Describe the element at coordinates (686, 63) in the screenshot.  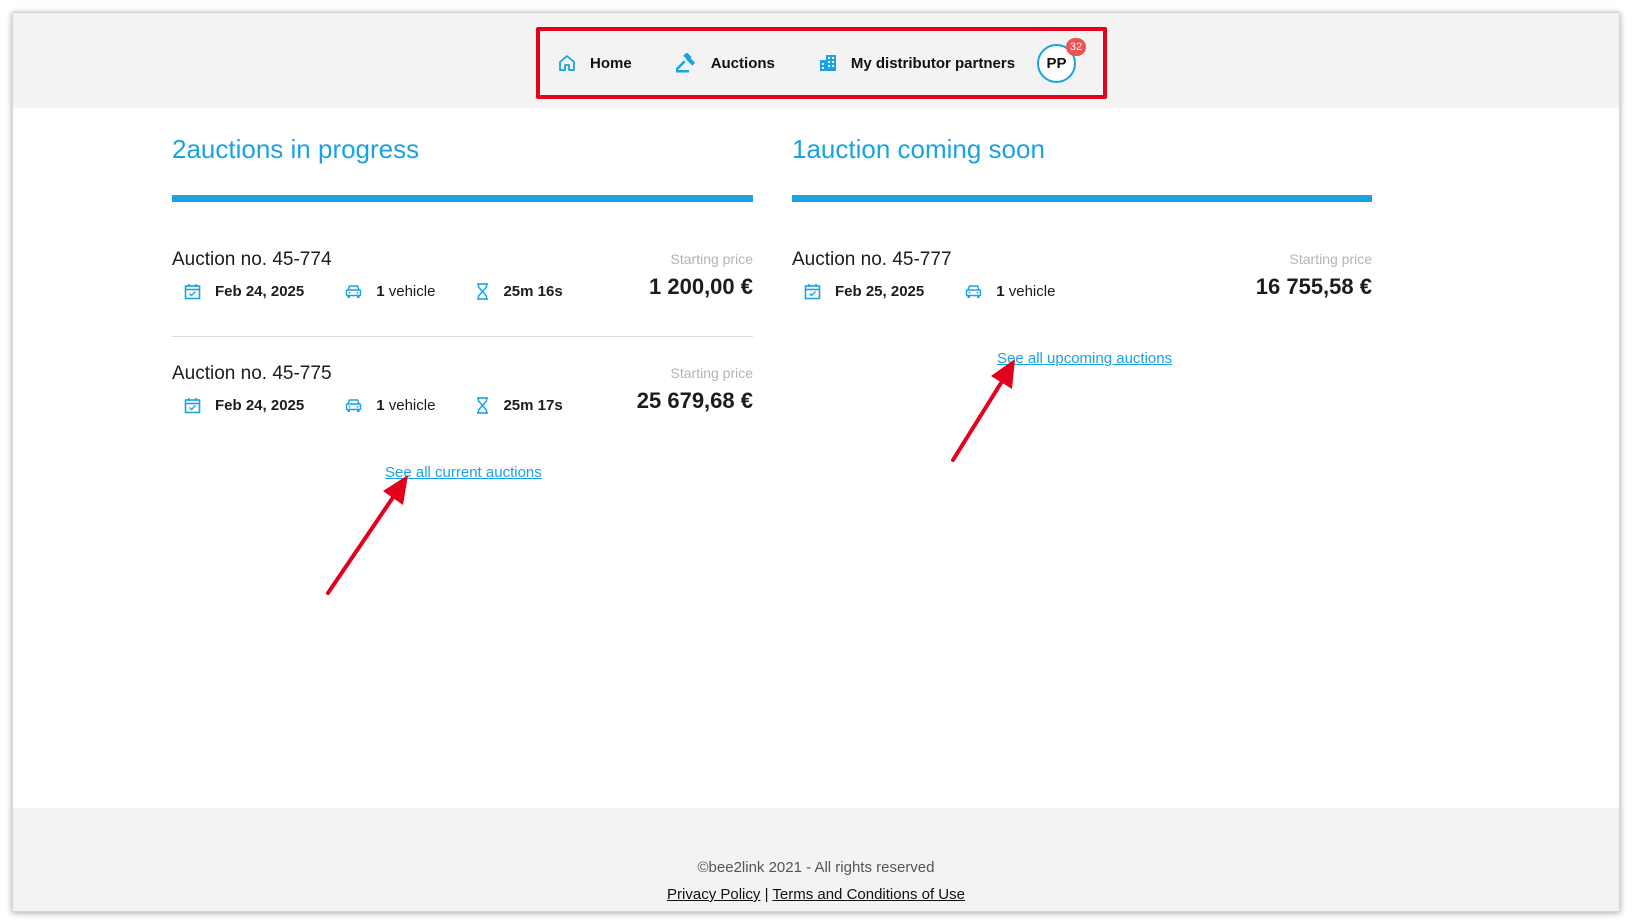
I see `gavel-icon` at that location.